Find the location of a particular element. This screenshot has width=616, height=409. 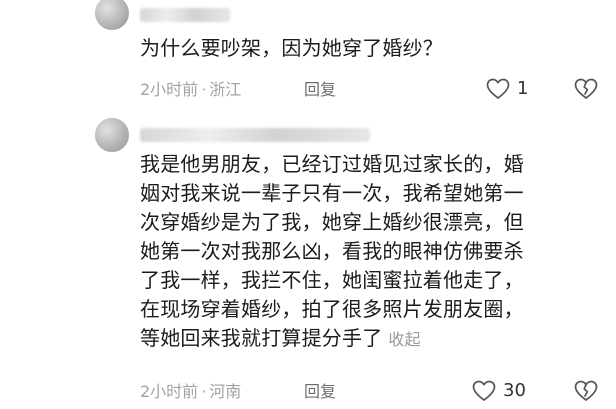

comment-text: 为什么要吵架，因为她穿了婚纱？ is located at coordinates (291, 48).